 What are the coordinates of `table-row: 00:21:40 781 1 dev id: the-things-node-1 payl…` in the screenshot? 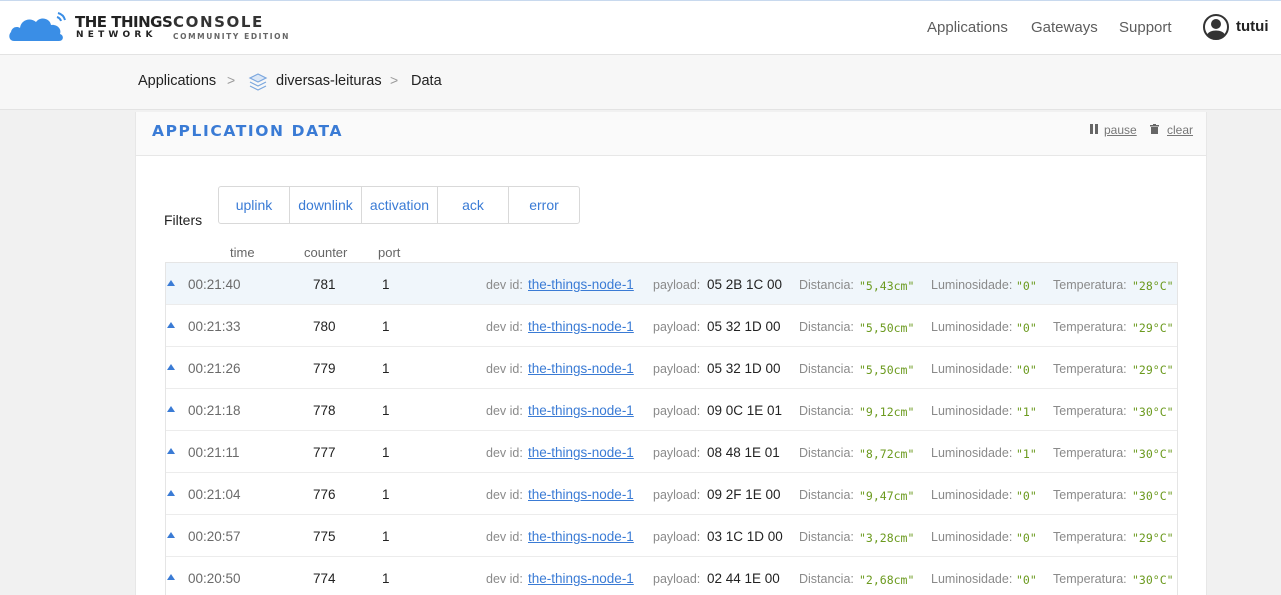 It's located at (671, 284).